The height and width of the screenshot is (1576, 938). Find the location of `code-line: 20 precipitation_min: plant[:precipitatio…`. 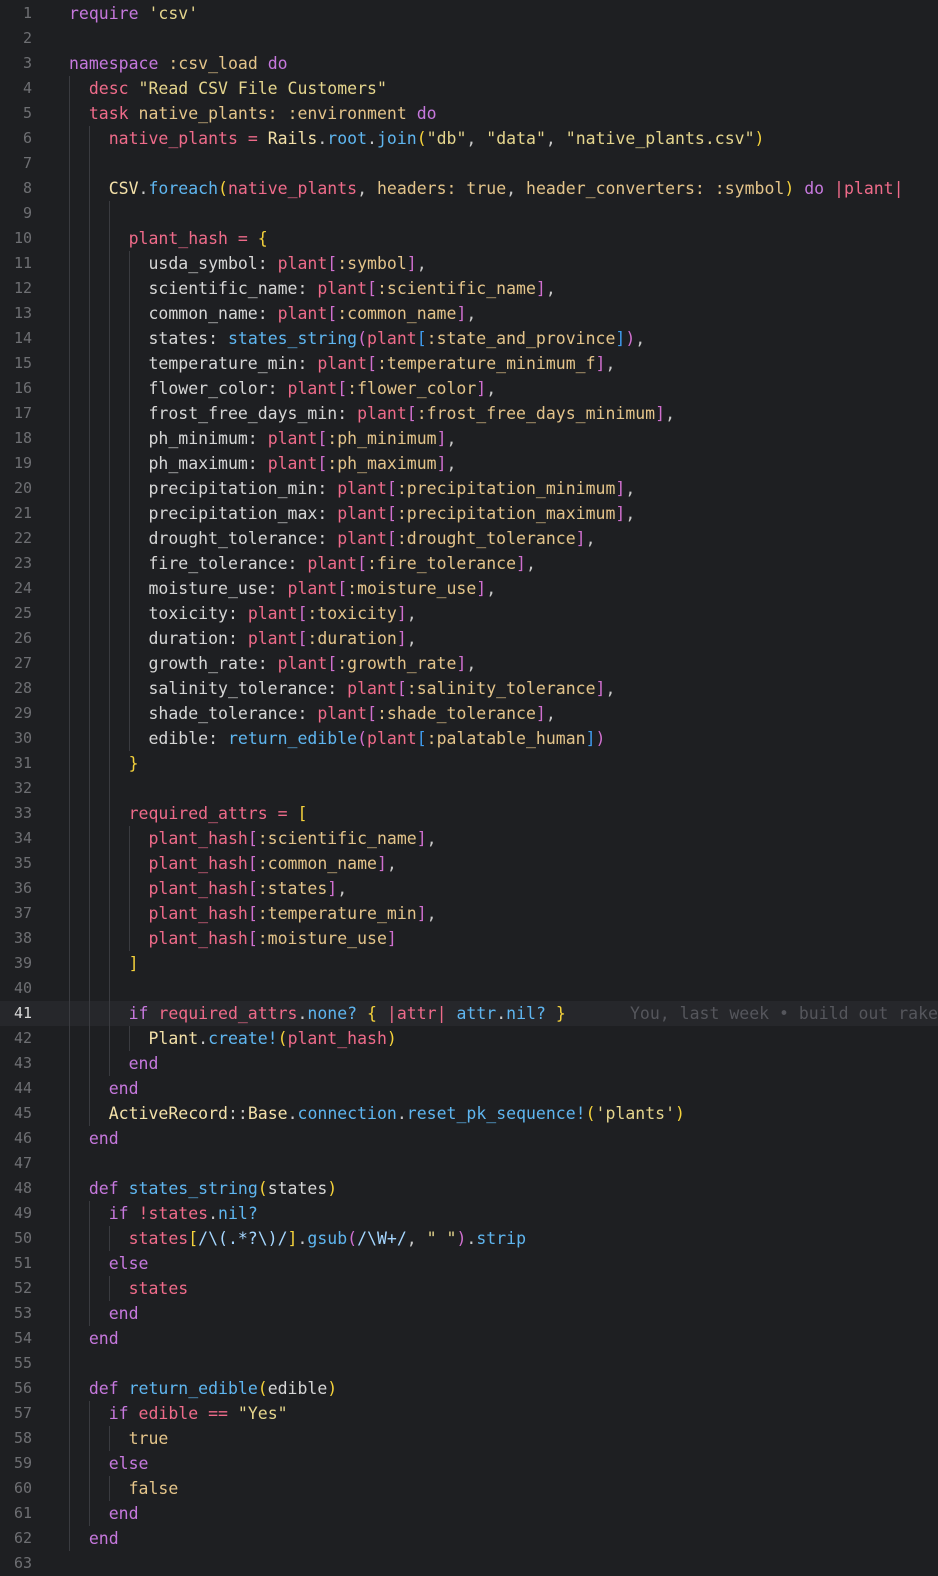

code-line: 20 precipitation_min: plant[:precipitatio… is located at coordinates (469, 488).